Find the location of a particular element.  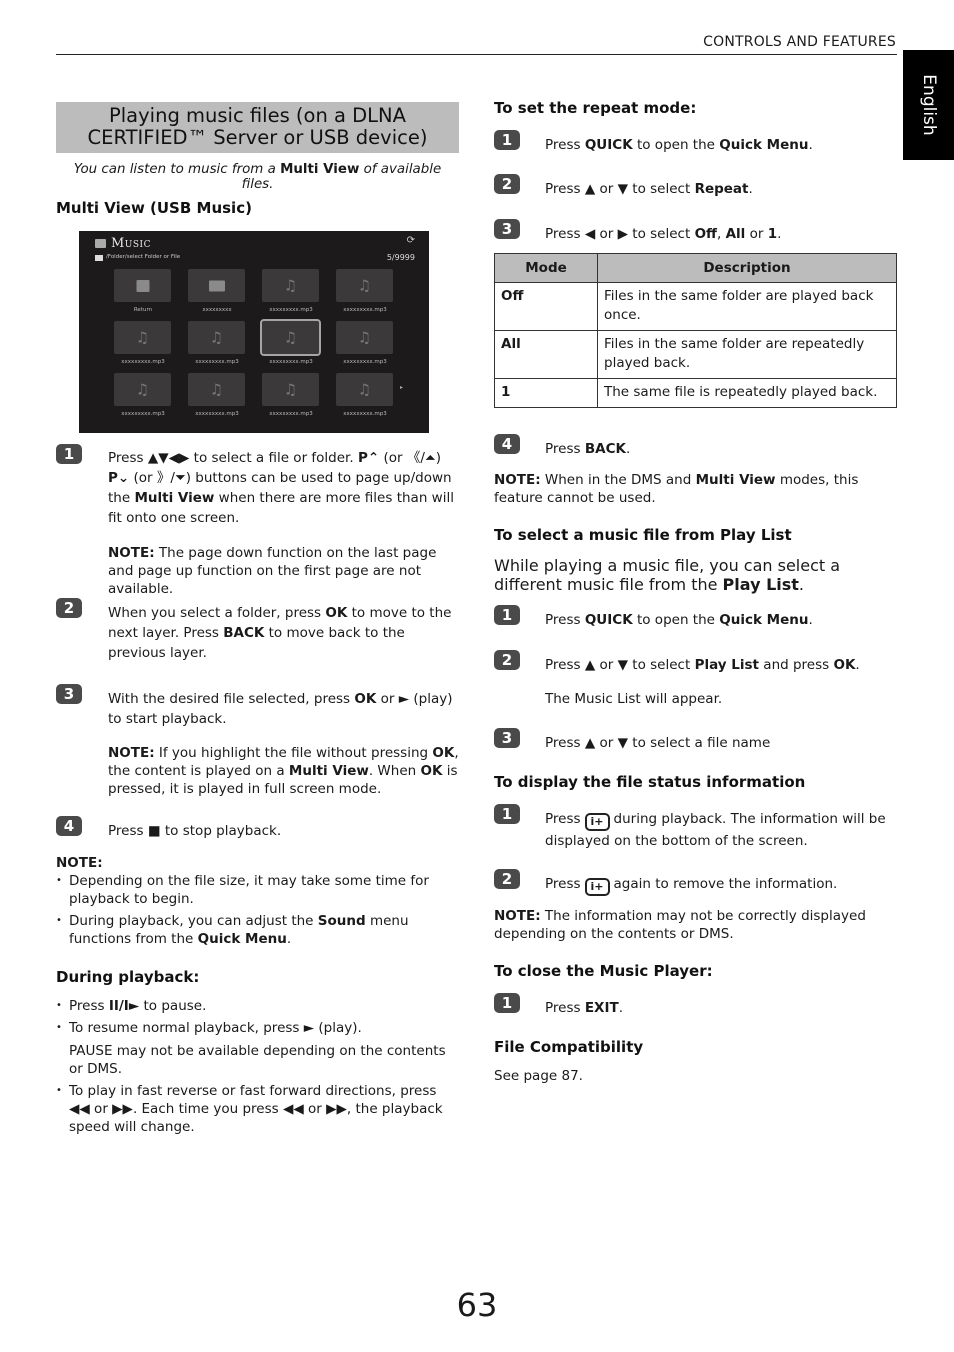

t: . Each time you press is located at coordinates (207, 1109).